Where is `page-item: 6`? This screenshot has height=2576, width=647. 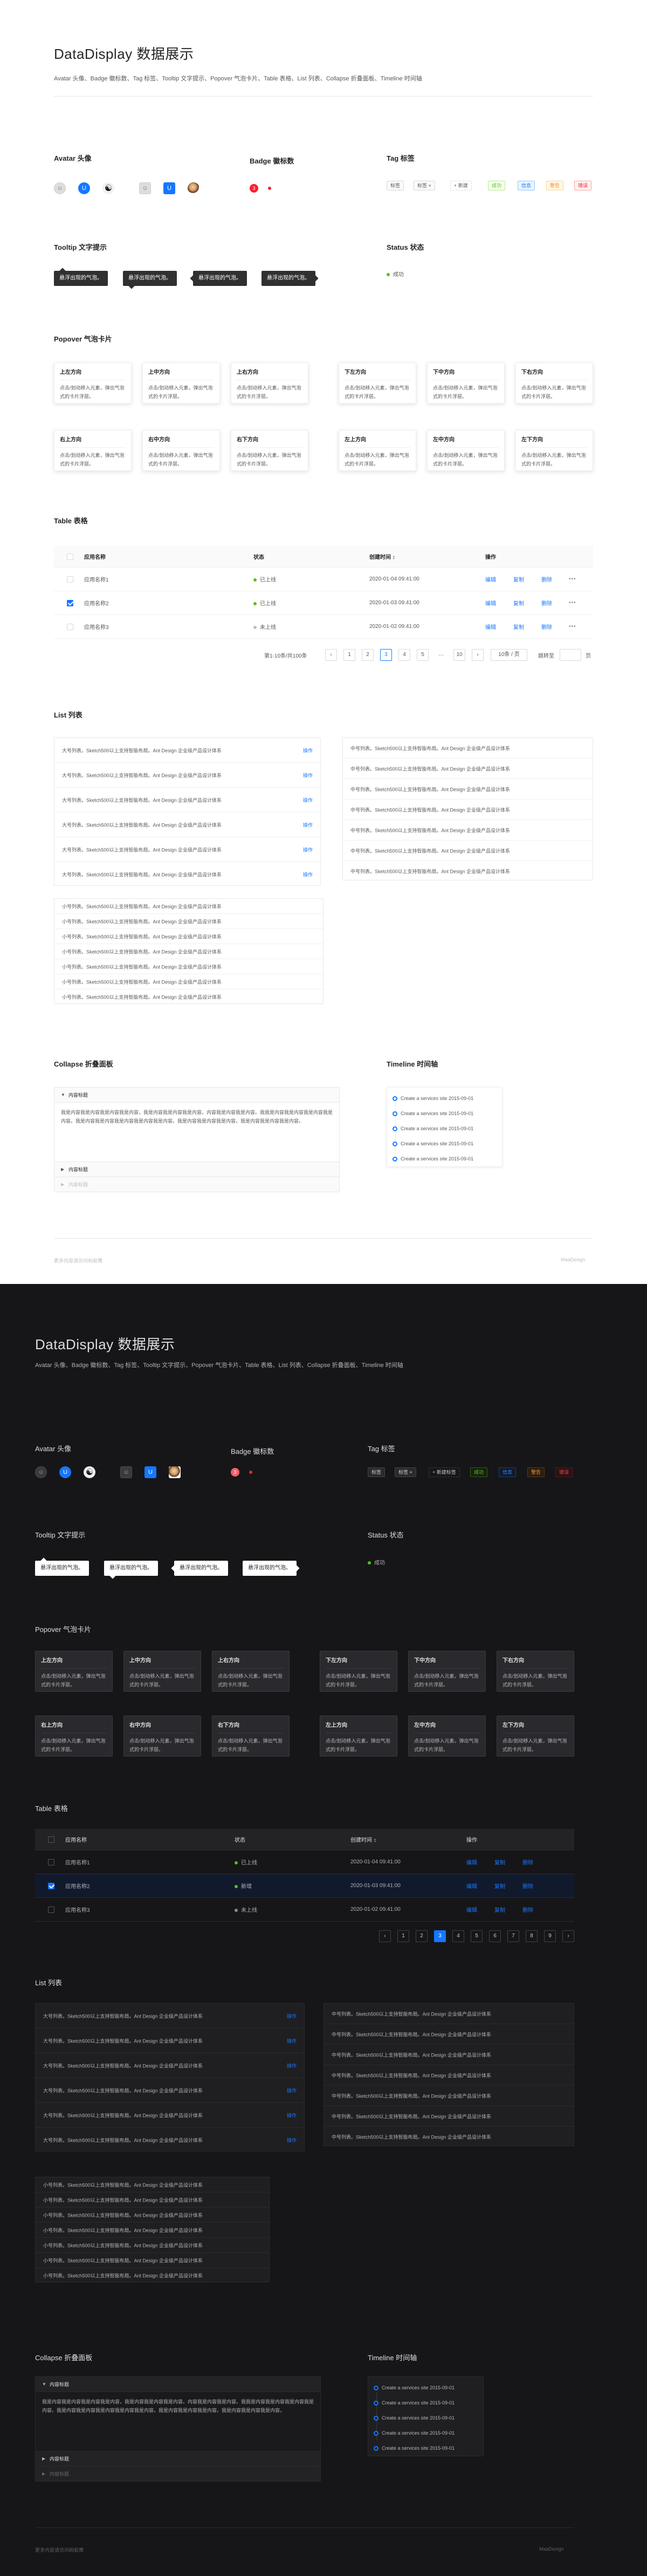 page-item: 6 is located at coordinates (495, 1936).